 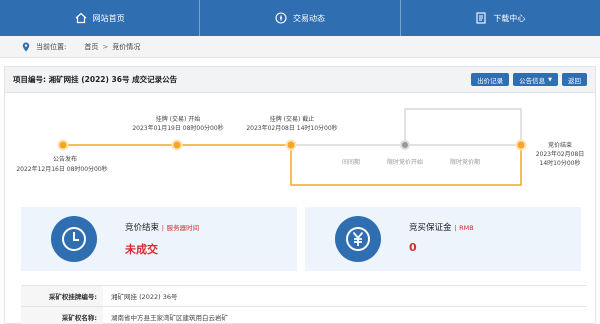 What do you see at coordinates (178, 128) in the screenshot?
I see `timeline-start-time: 2023年01月19日 08时00分00秒` at bounding box center [178, 128].